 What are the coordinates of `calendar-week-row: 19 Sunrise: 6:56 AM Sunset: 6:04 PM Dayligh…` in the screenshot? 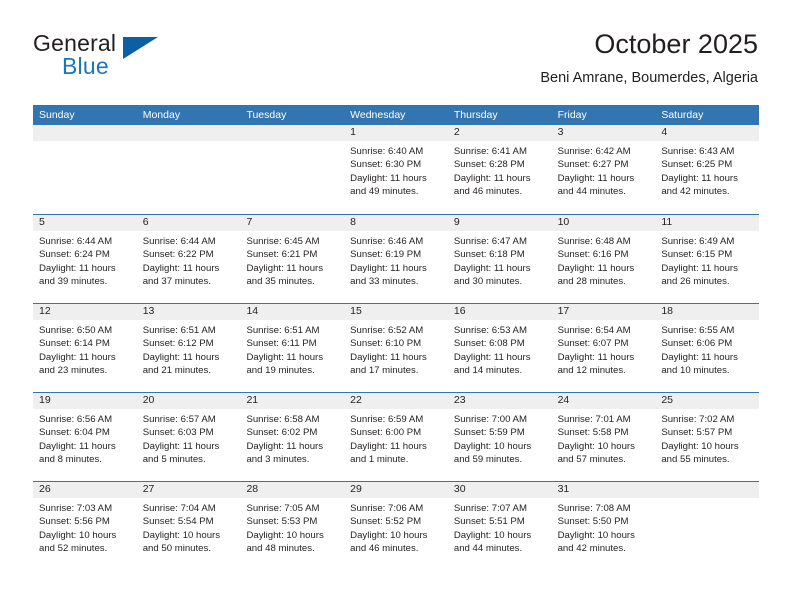 It's located at (396, 436).